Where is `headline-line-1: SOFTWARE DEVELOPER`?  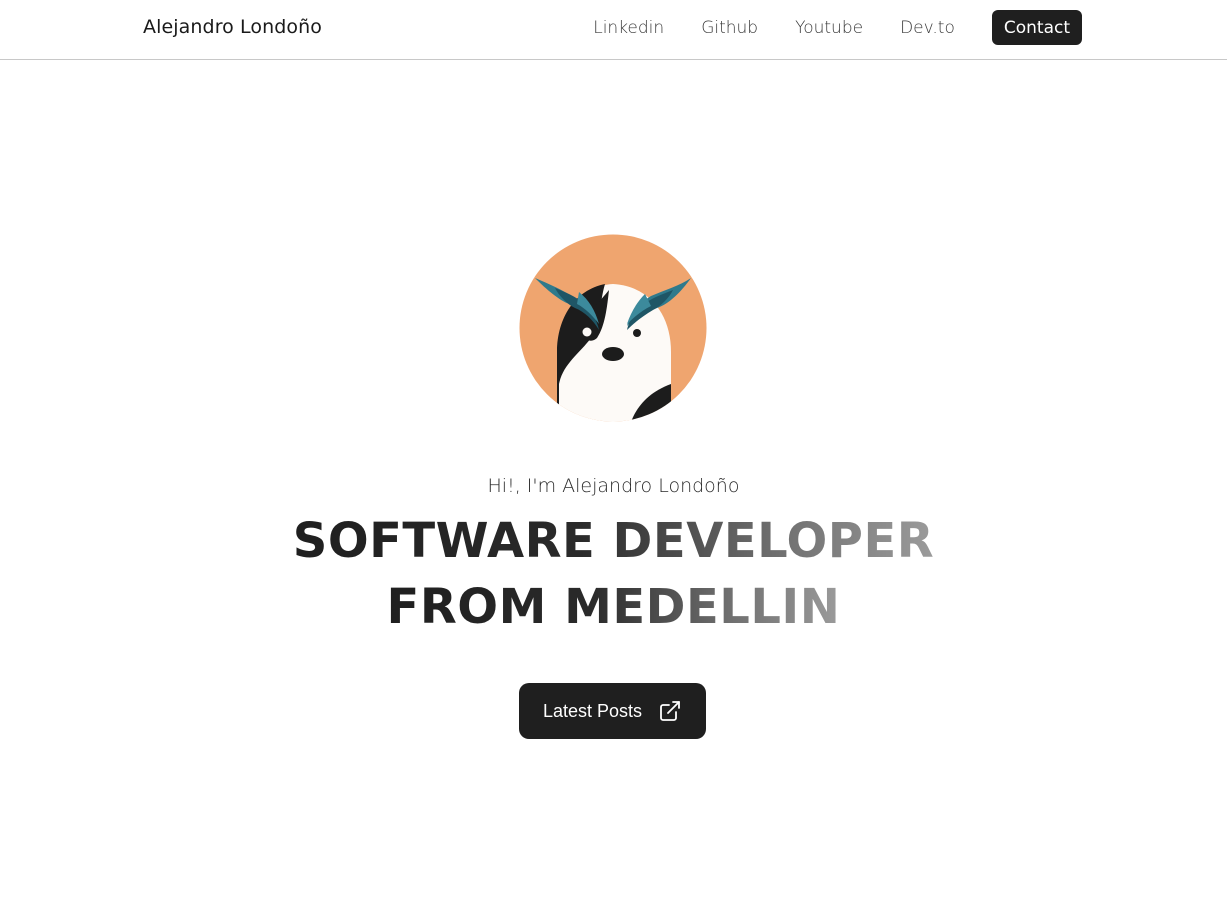
headline-line-1: SOFTWARE DEVELOPER is located at coordinates (613, 541).